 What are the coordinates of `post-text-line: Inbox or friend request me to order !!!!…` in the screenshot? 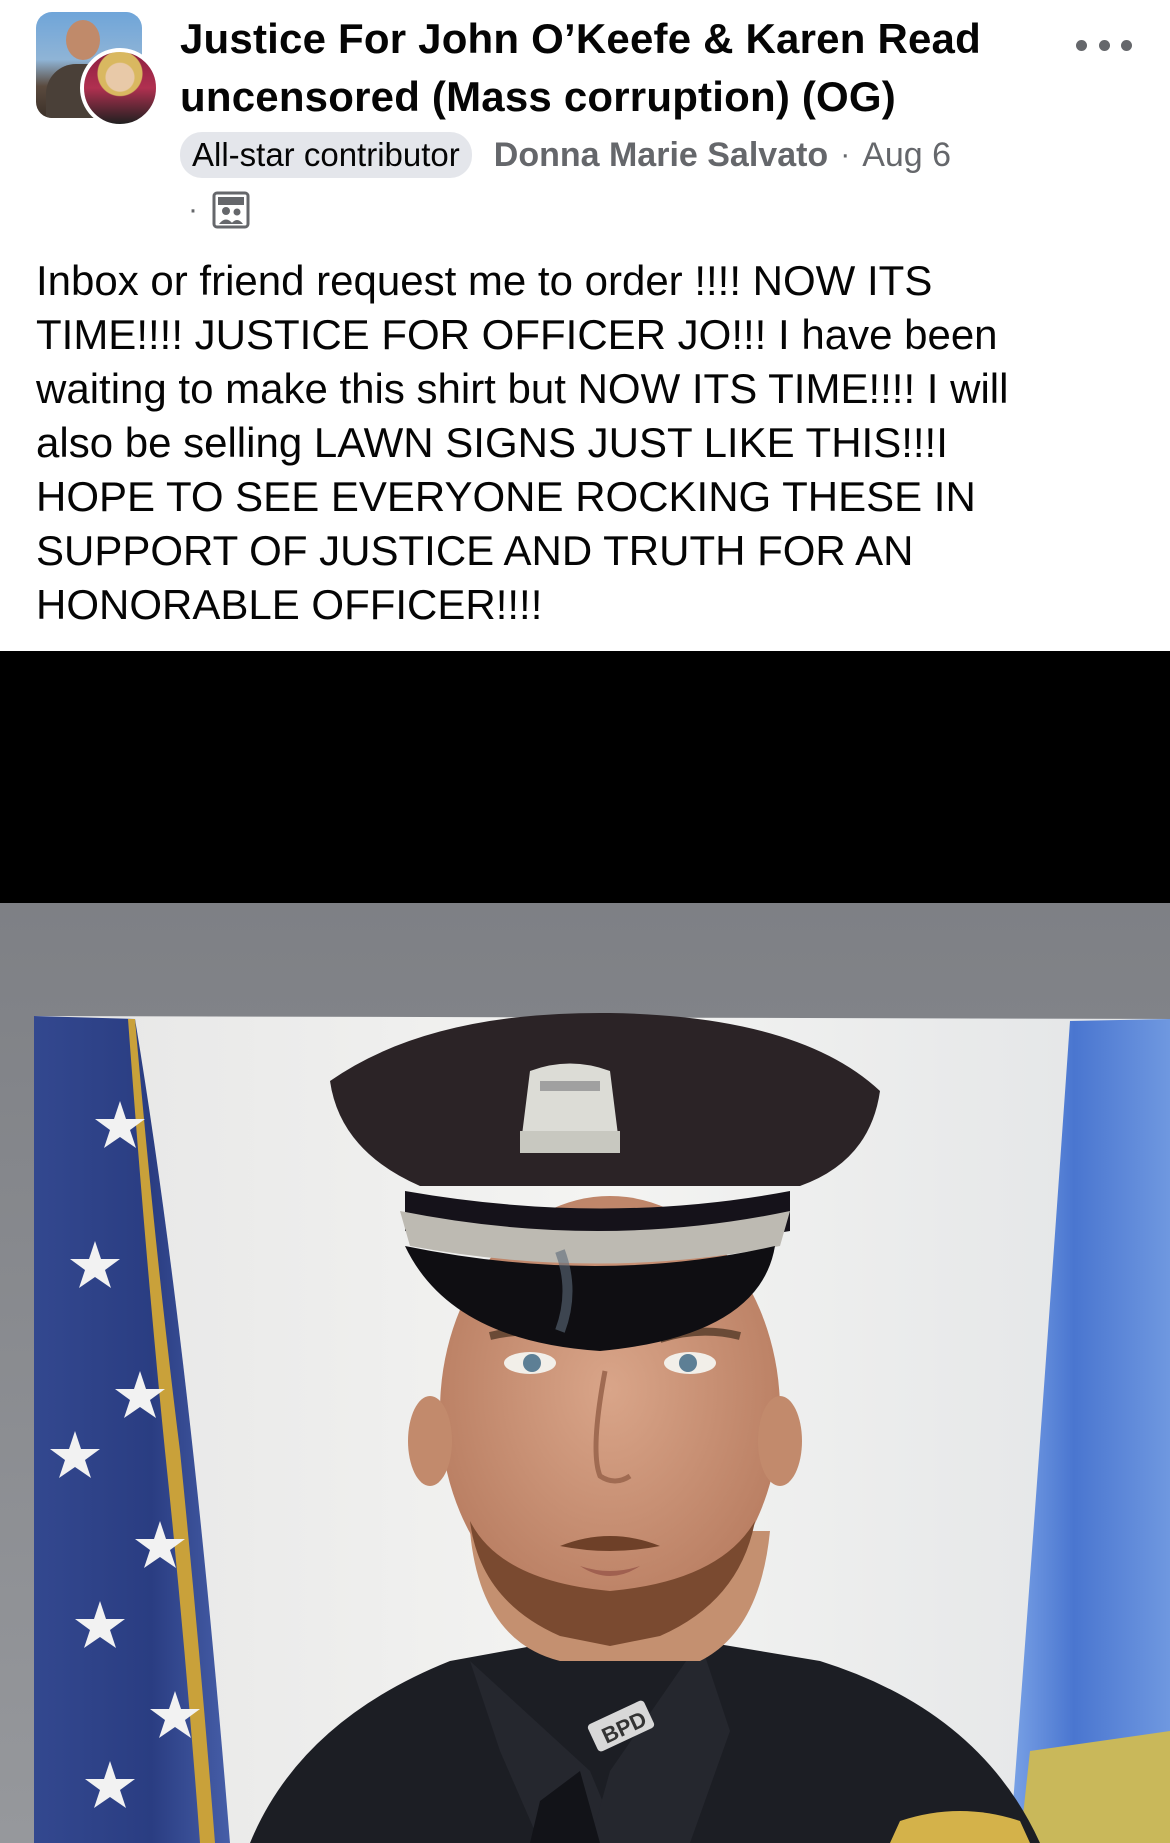 It's located at (484, 280).